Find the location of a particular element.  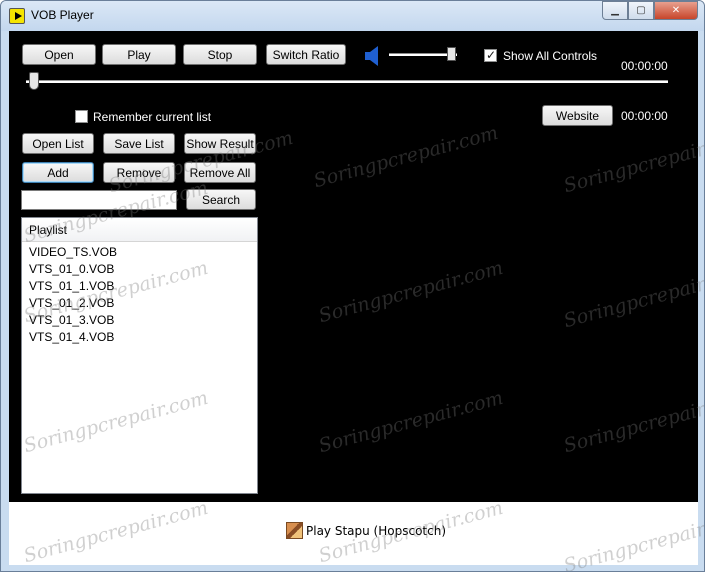

thumbnail-icon is located at coordinates (294, 530).